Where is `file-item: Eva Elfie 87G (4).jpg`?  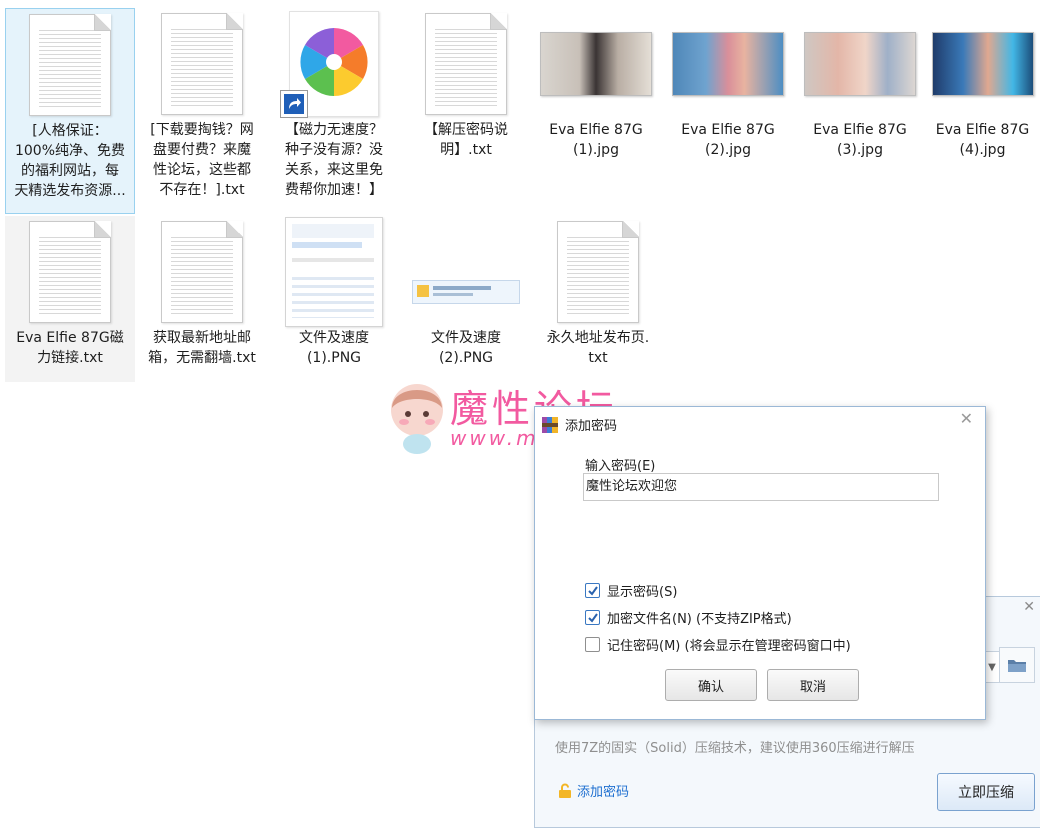 file-item: Eva Elfie 87G (4).jpg is located at coordinates (982, 84).